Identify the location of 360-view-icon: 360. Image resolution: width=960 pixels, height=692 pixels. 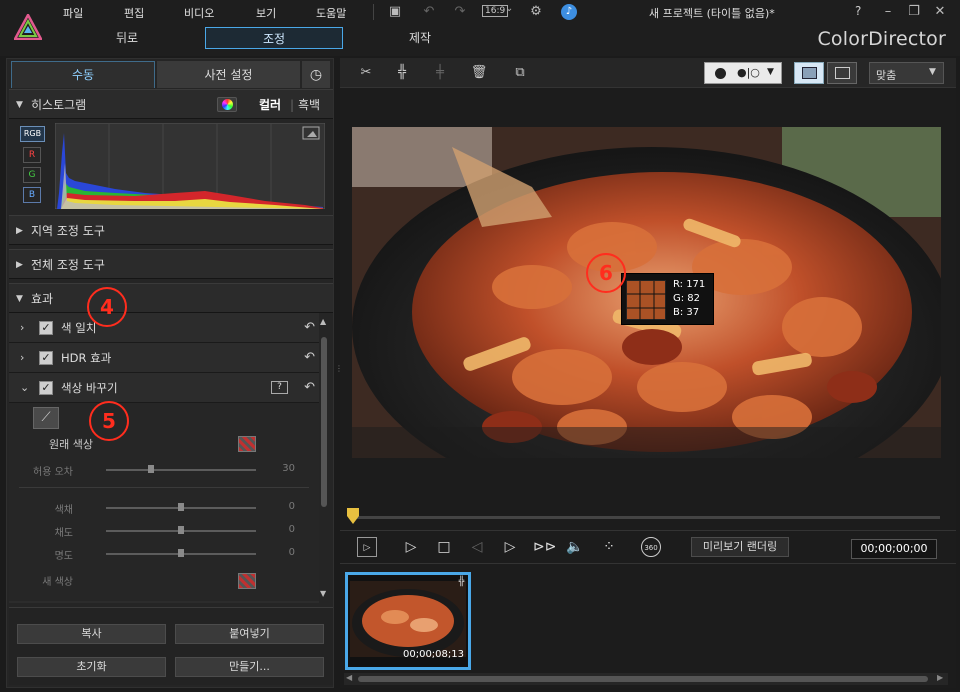
(651, 547).